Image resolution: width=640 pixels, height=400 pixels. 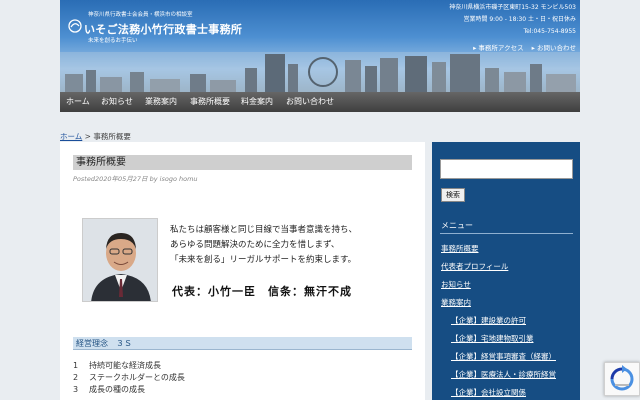 I want to click on menu-divider, so click(x=506, y=233).